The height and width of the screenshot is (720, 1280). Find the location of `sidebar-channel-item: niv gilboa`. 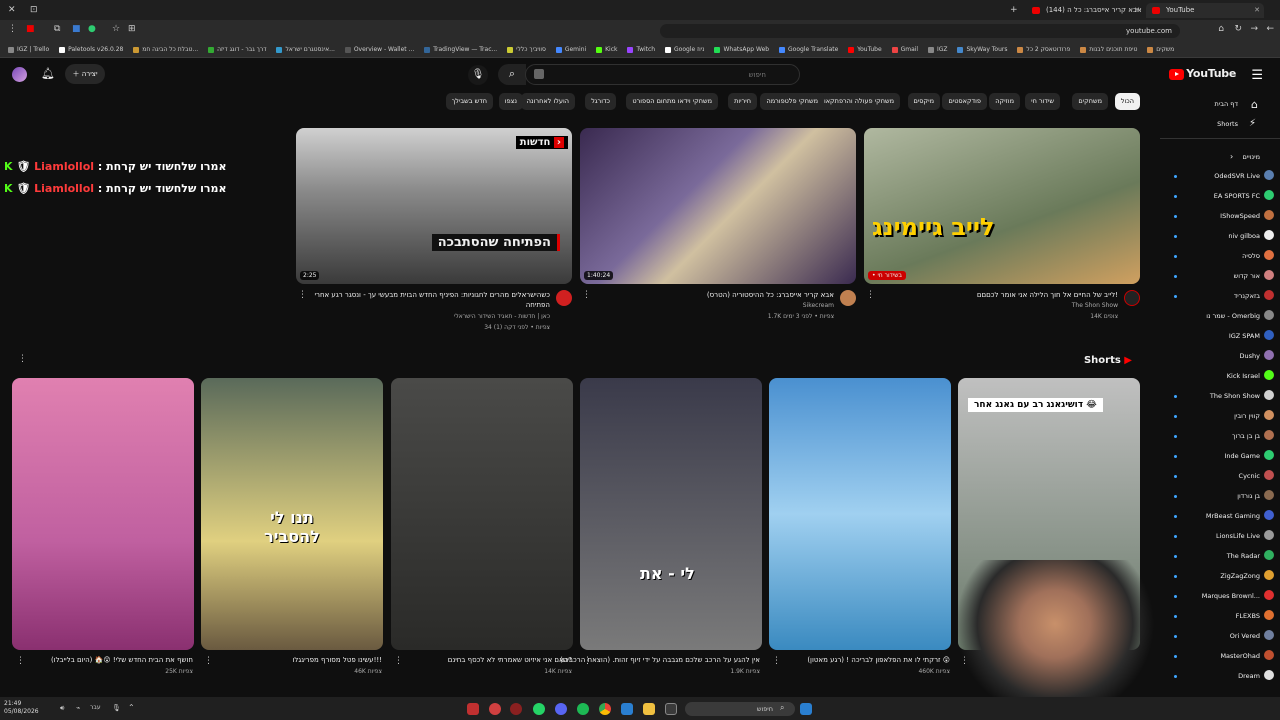

sidebar-channel-item: niv gilboa is located at coordinates (1251, 235).